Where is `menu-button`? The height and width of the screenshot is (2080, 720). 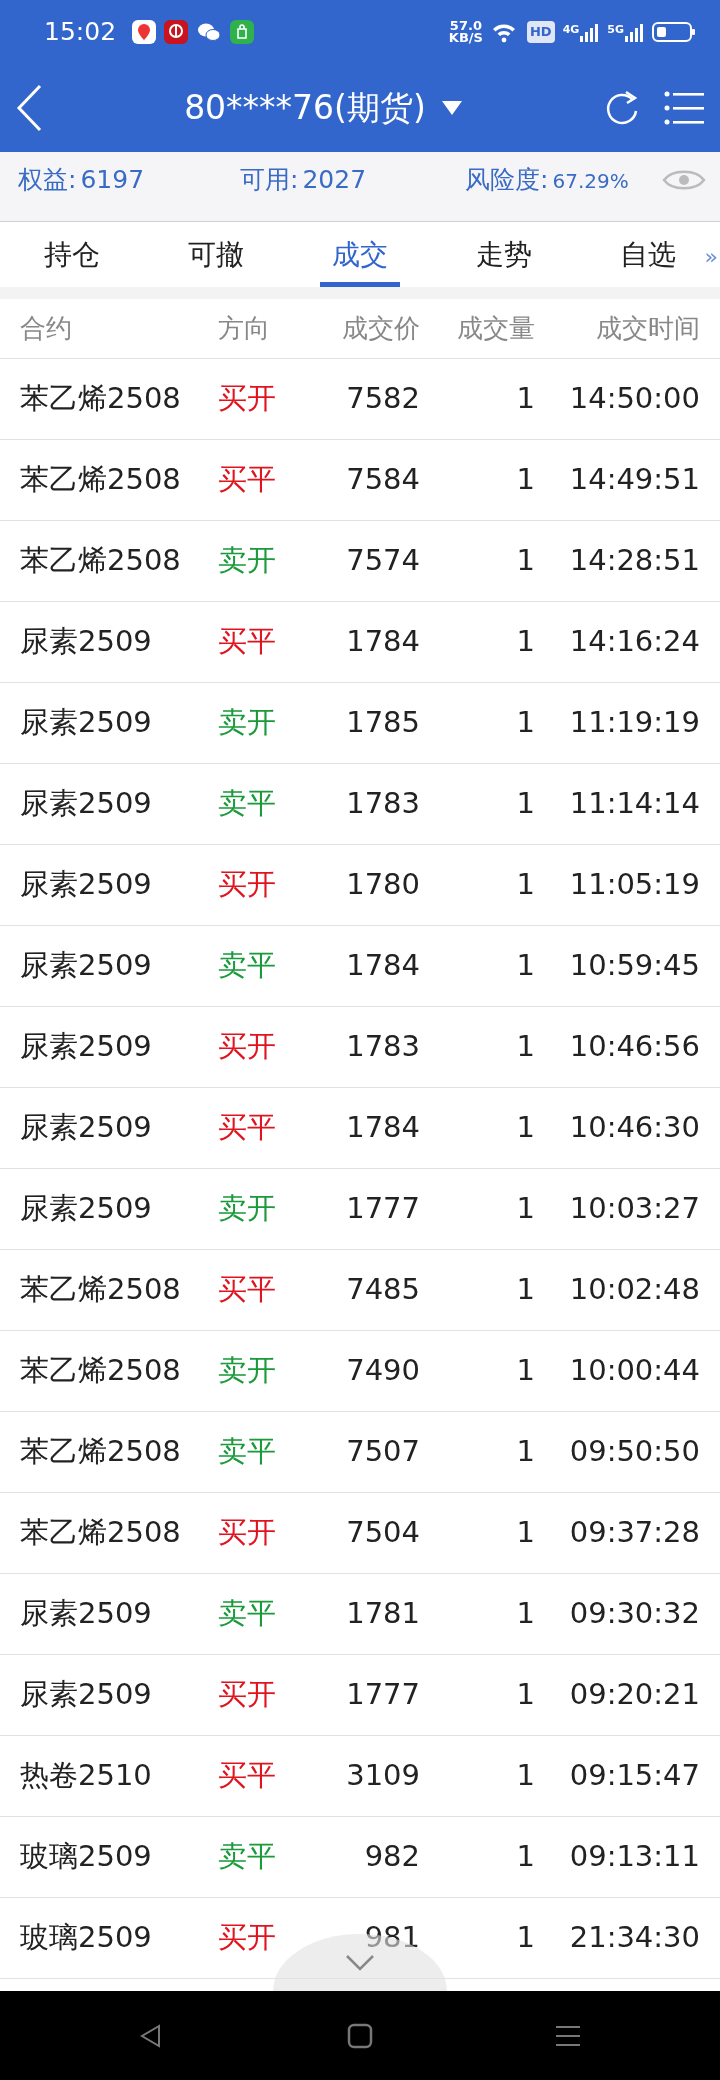 menu-button is located at coordinates (684, 108).